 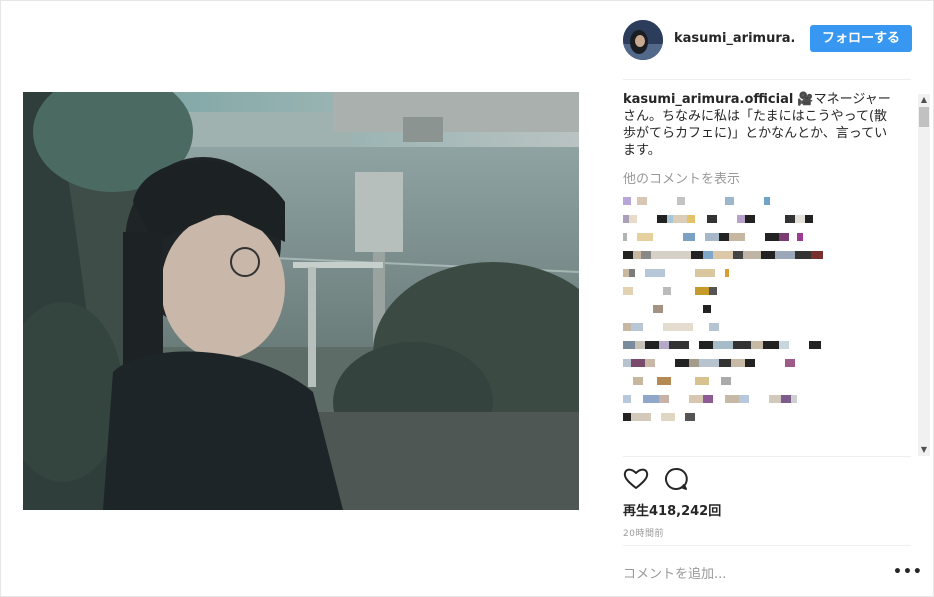 I want to click on view-more-comments-link: 他のコメントを表示, so click(x=769, y=177).